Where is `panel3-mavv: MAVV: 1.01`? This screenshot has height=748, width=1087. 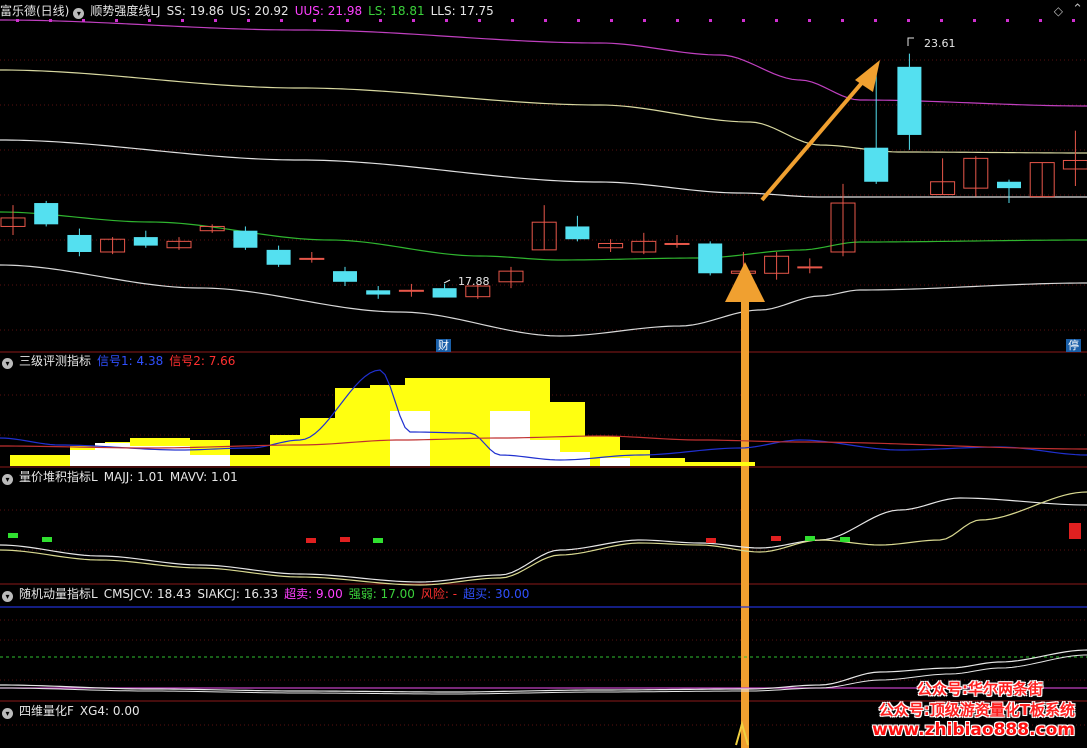 panel3-mavv: MAVV: 1.01 is located at coordinates (203, 477).